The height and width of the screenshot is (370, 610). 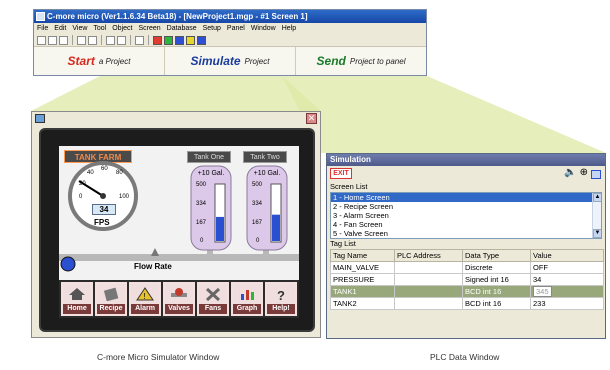 What do you see at coordinates (311, 118) in the screenshot?
I see `close-icon: ✕` at bounding box center [311, 118].